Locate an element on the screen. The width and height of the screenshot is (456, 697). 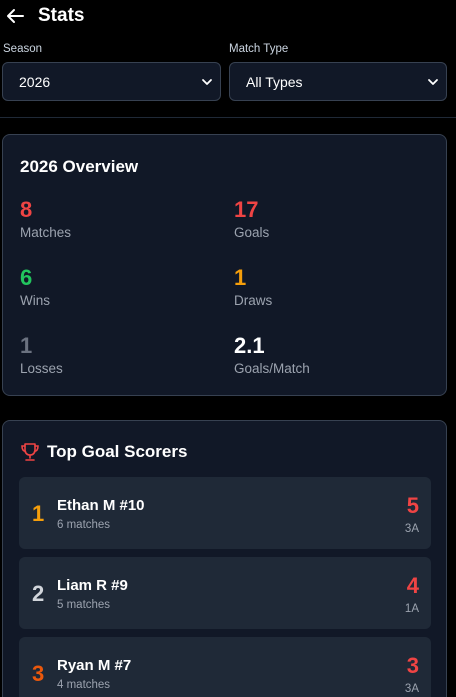
player-name: Ethan M #10 is located at coordinates (101, 505).